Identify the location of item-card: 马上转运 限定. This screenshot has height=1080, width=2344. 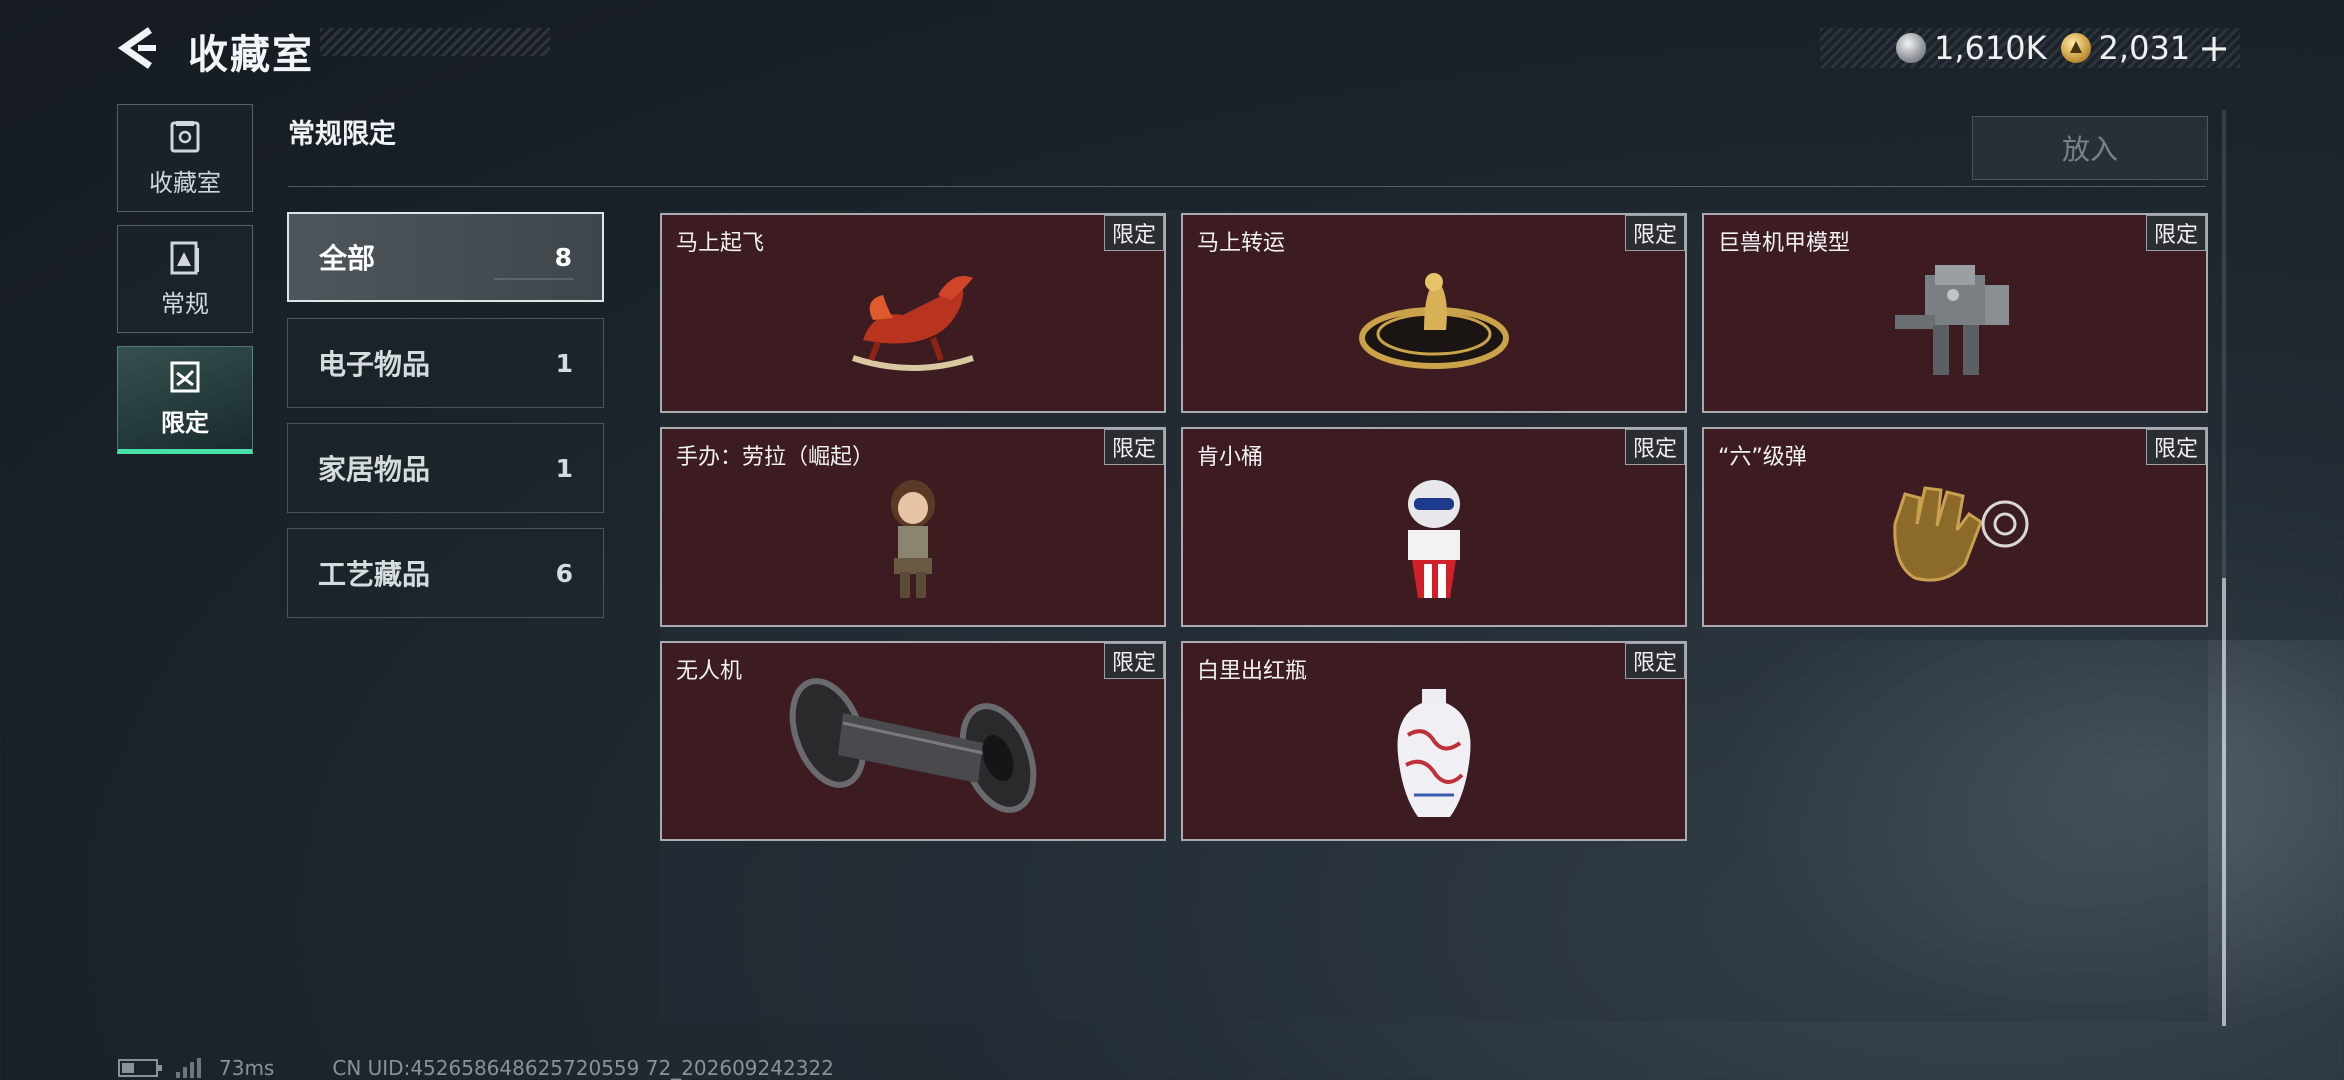
(1434, 313).